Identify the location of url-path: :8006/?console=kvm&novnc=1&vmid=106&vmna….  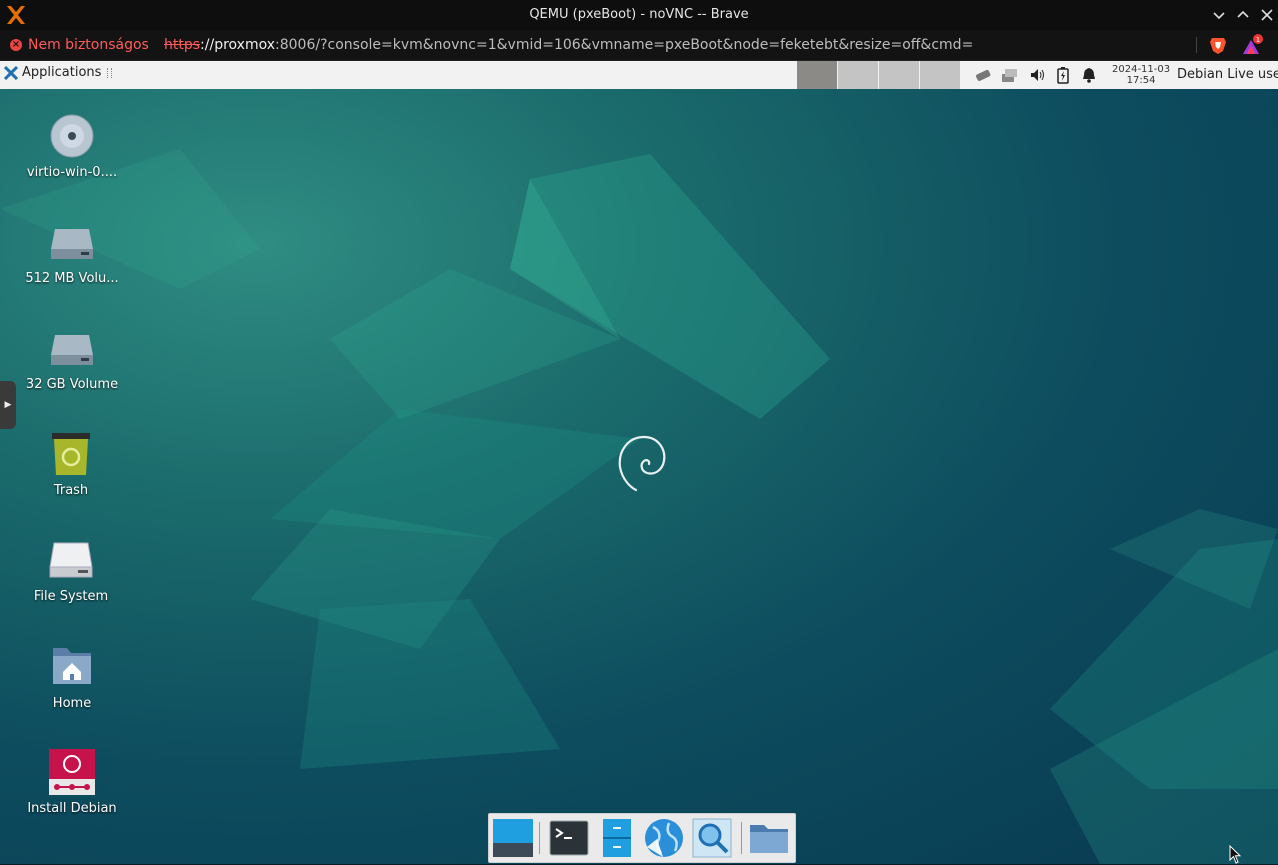
(624, 45).